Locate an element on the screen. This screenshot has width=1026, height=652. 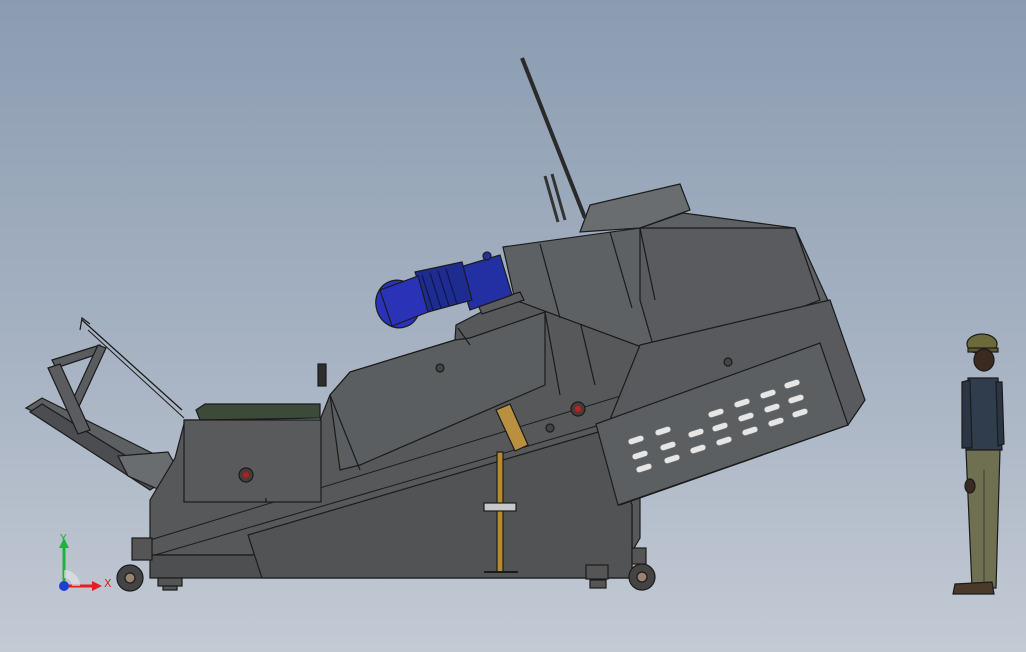
worker-legs is located at coordinates (983, 519).